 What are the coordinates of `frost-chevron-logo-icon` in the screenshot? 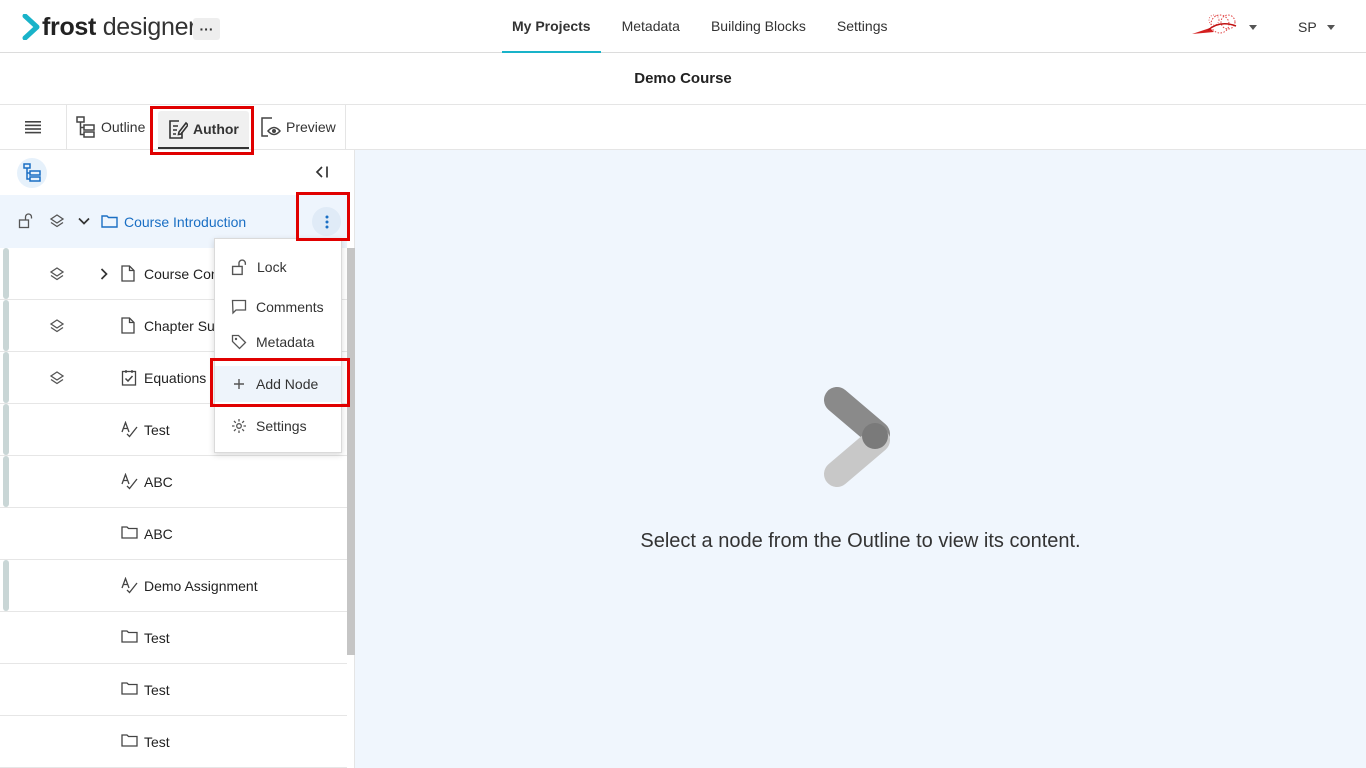 It's located at (857, 437).